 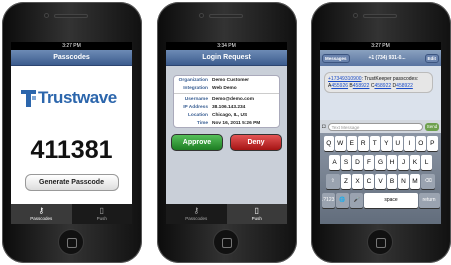 I want to click on deny-button: Deny, so click(x=256, y=142).